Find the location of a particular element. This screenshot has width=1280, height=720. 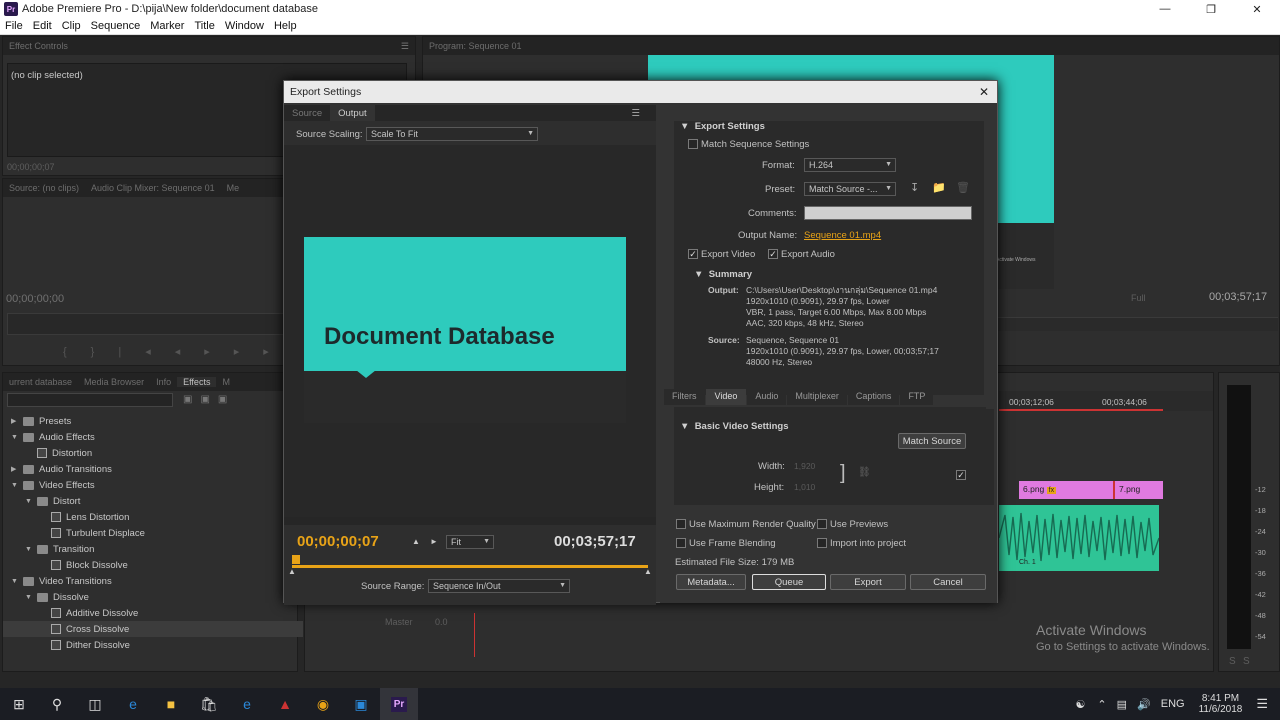

close-window-button: ✕ is located at coordinates (1257, 9).